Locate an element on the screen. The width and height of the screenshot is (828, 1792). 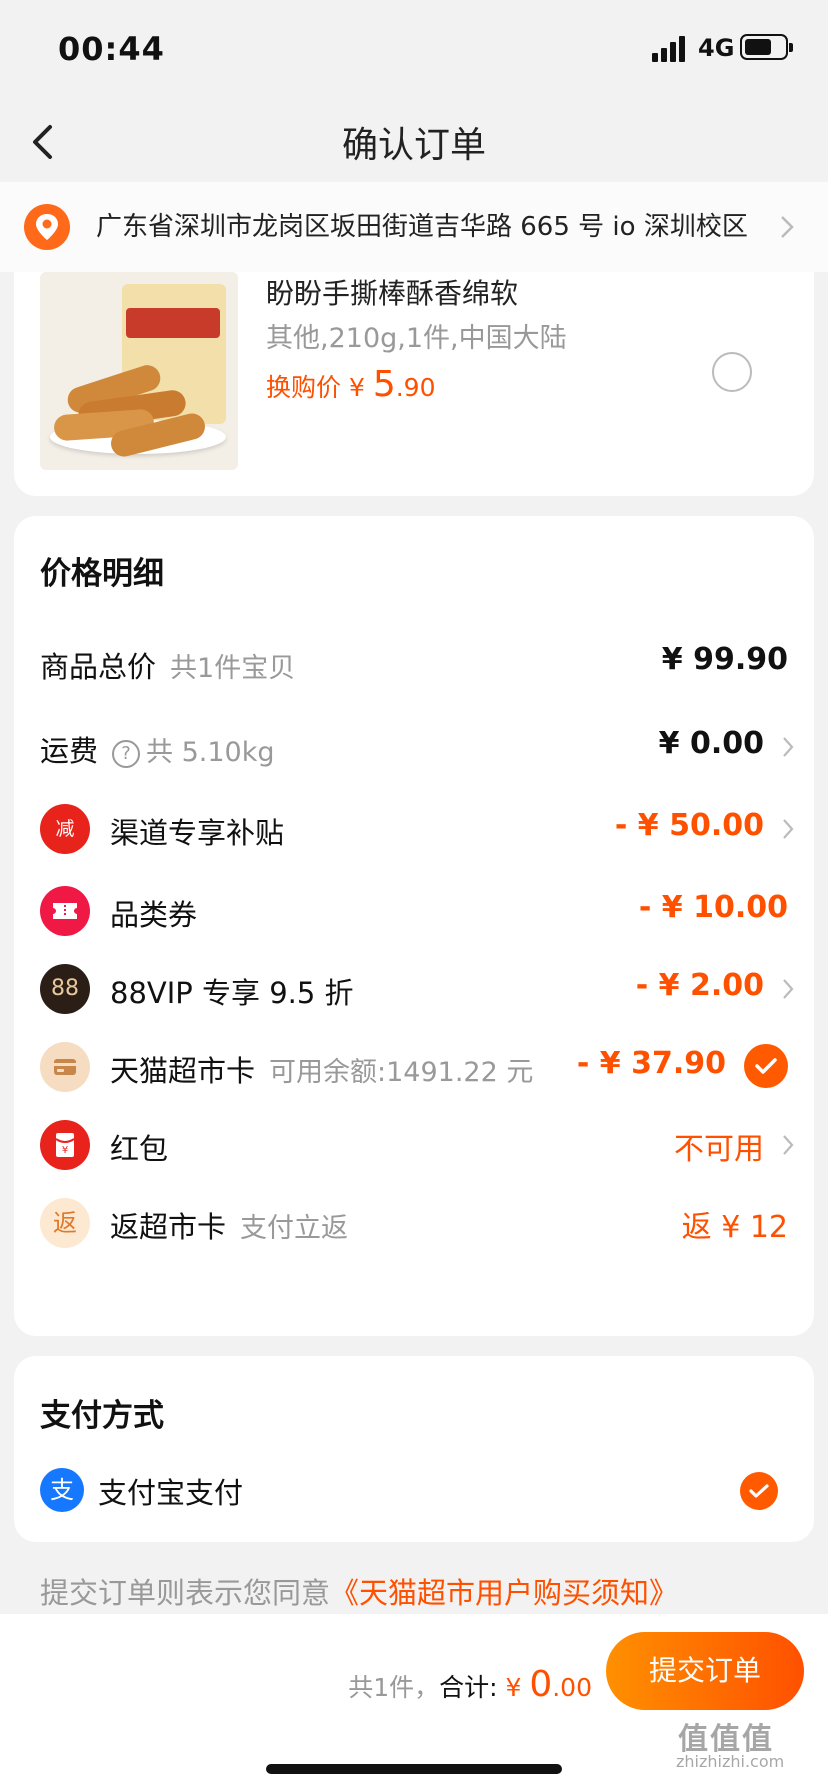
shipping-weight: 共 5.10kg is located at coordinates (210, 752).